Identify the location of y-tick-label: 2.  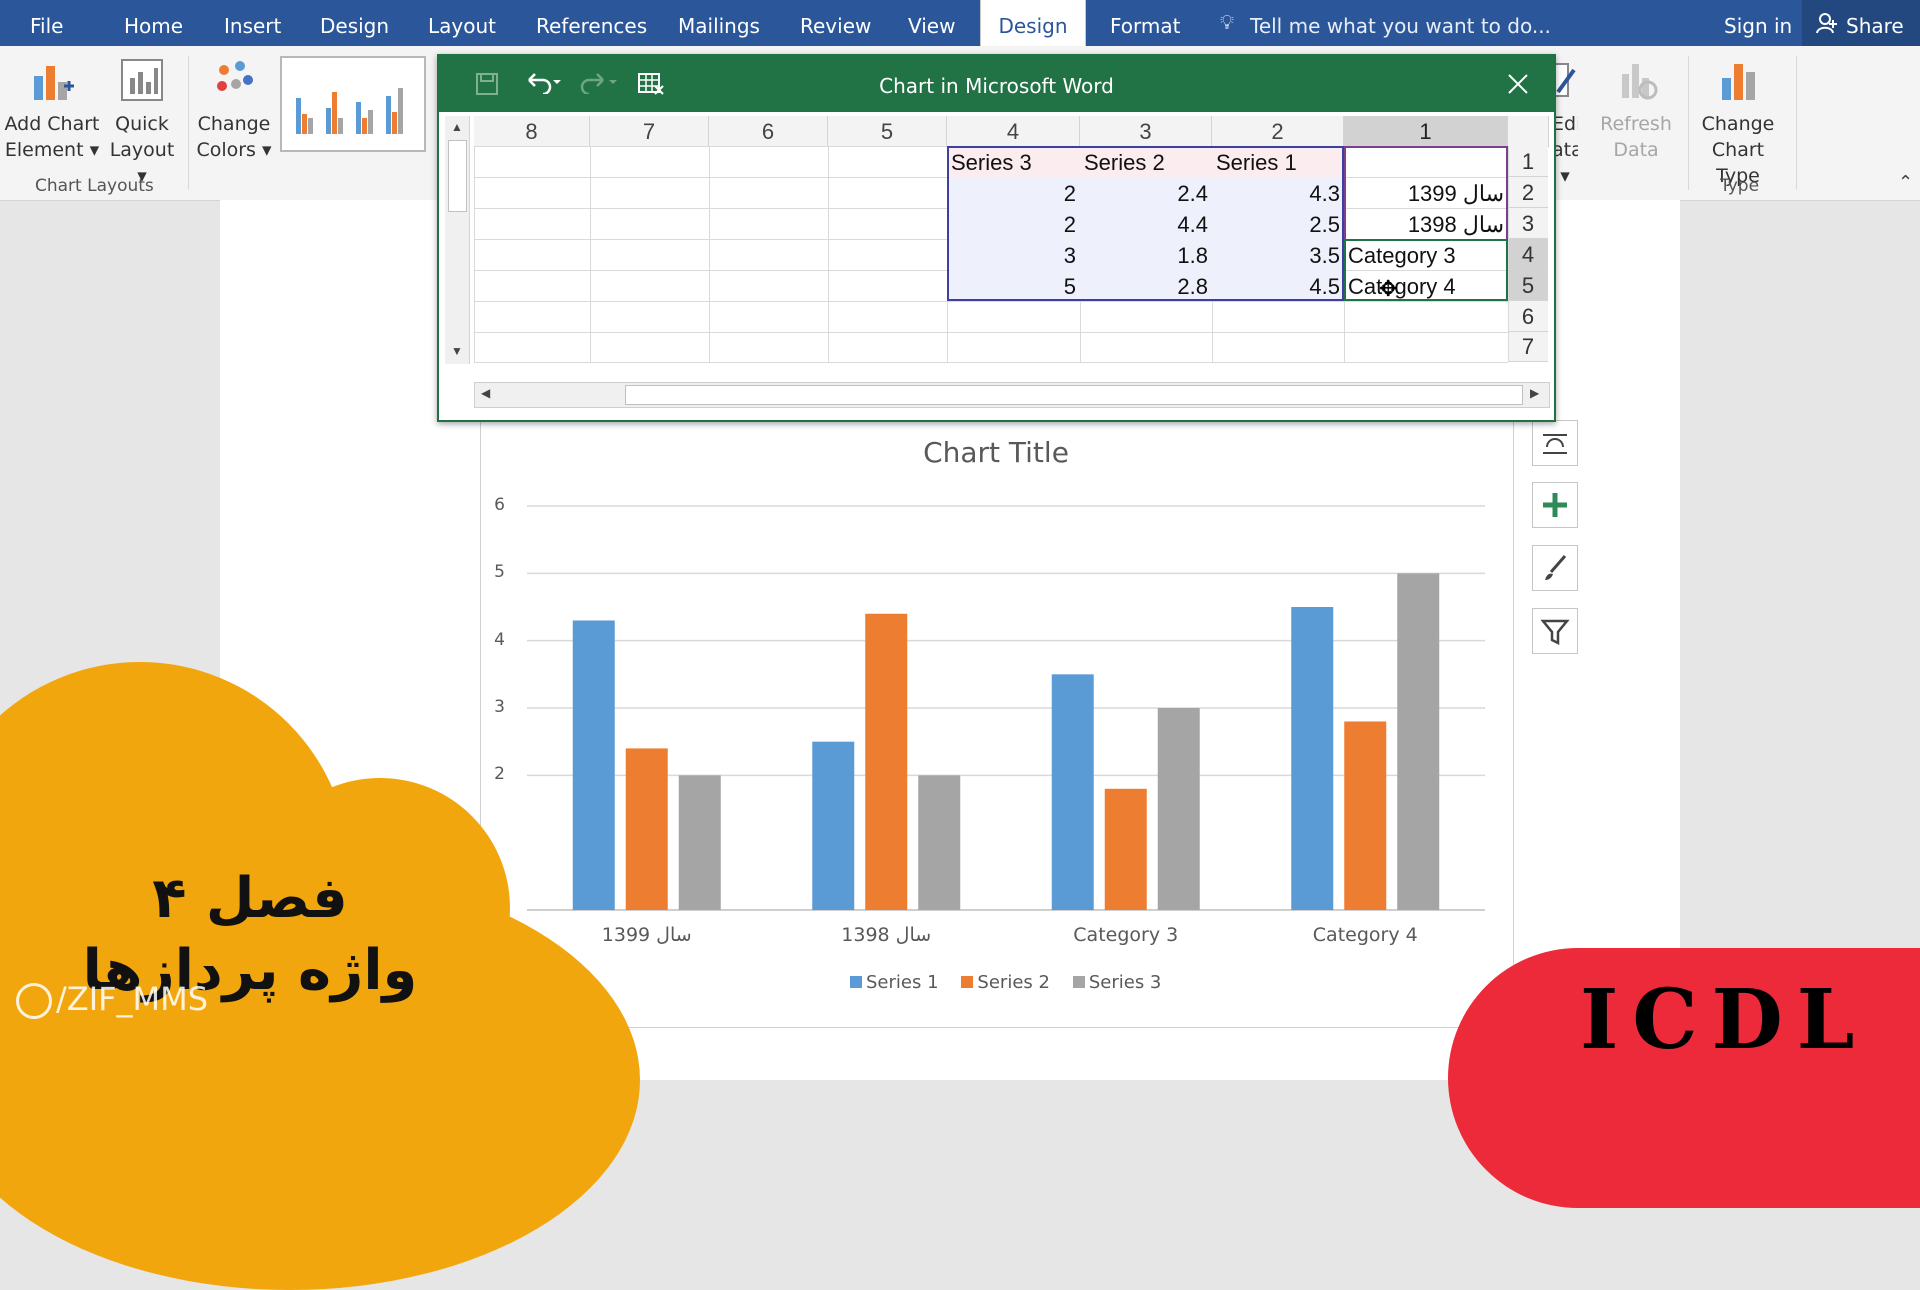
(499, 774).